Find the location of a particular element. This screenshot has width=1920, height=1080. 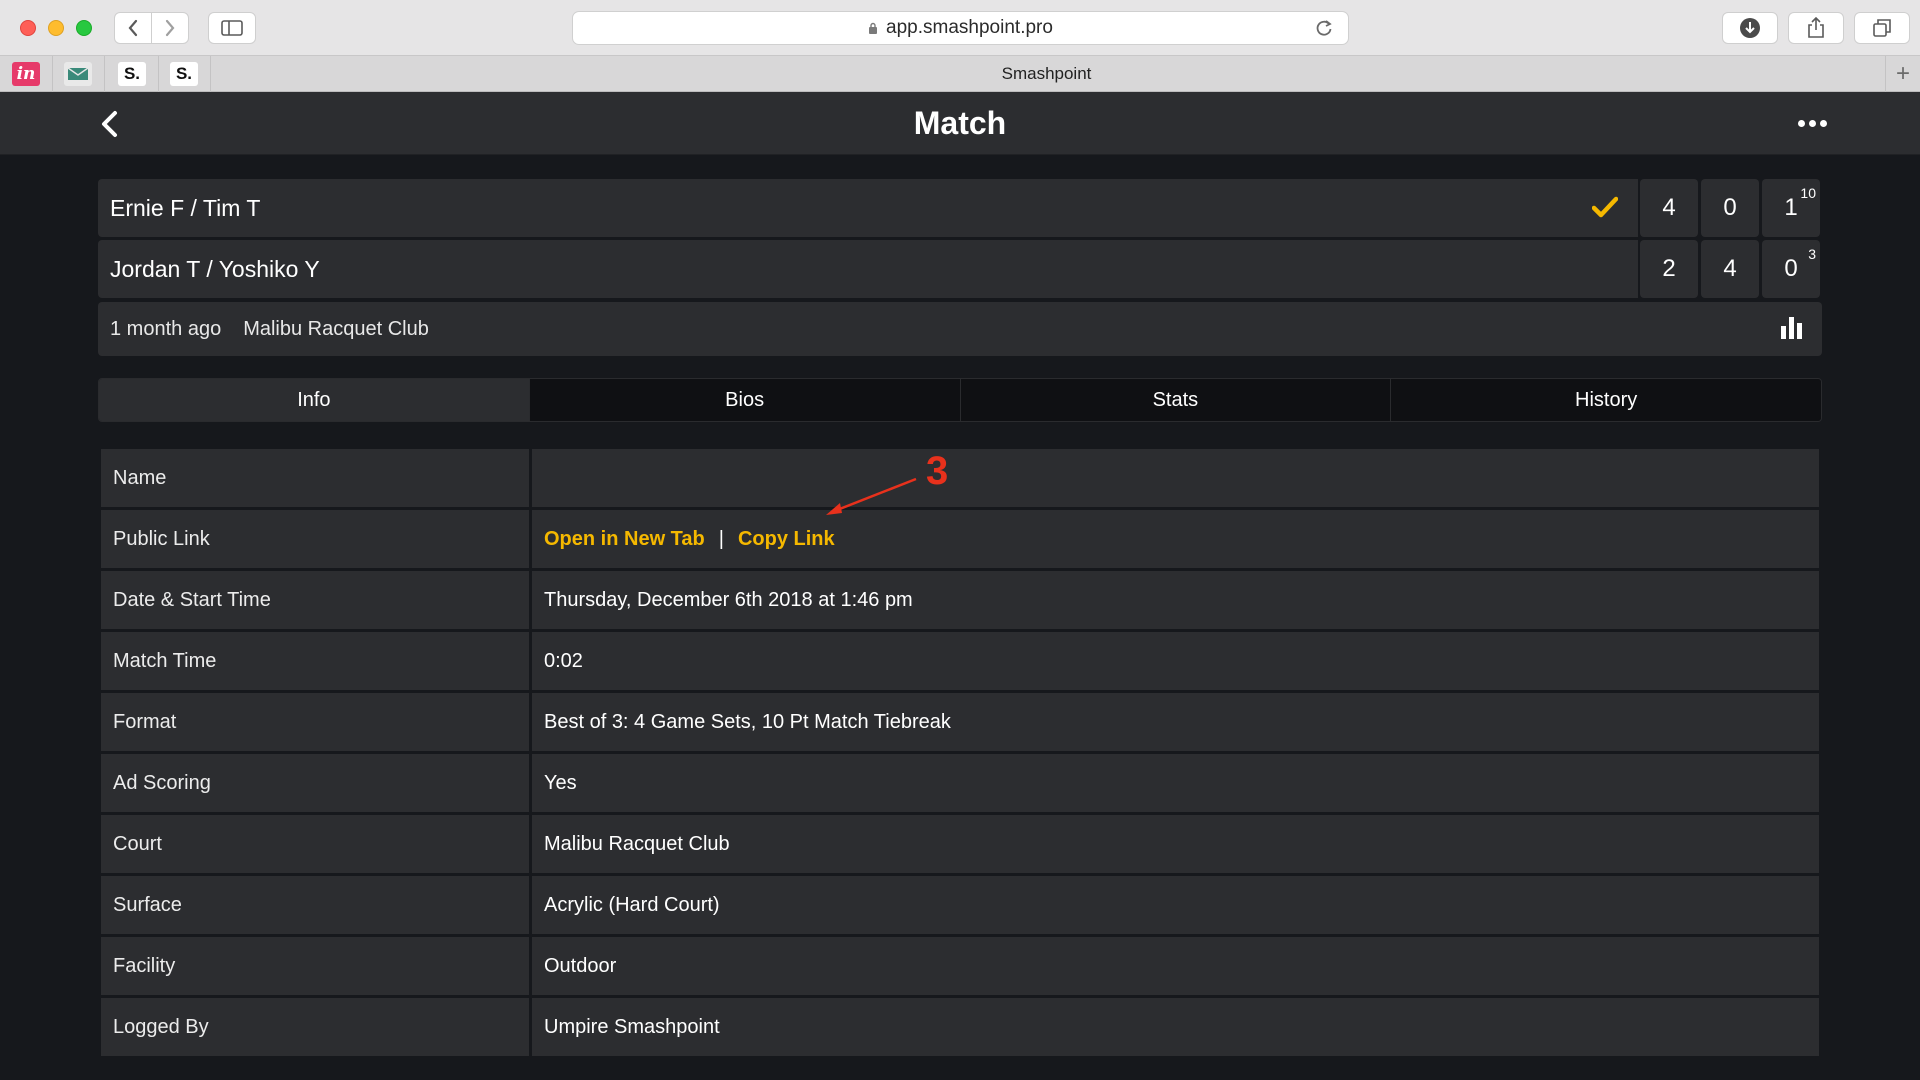

set-score-text: 1 is located at coordinates (1791, 207).